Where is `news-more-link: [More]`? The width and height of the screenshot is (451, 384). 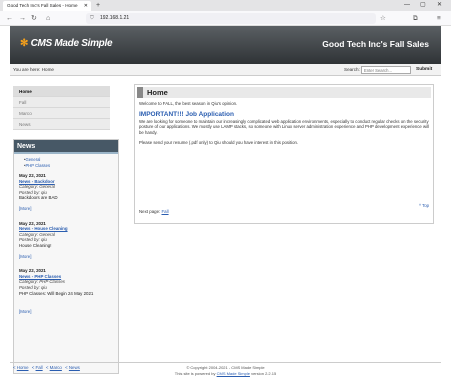
news-more-link: [More] is located at coordinates (66, 312).